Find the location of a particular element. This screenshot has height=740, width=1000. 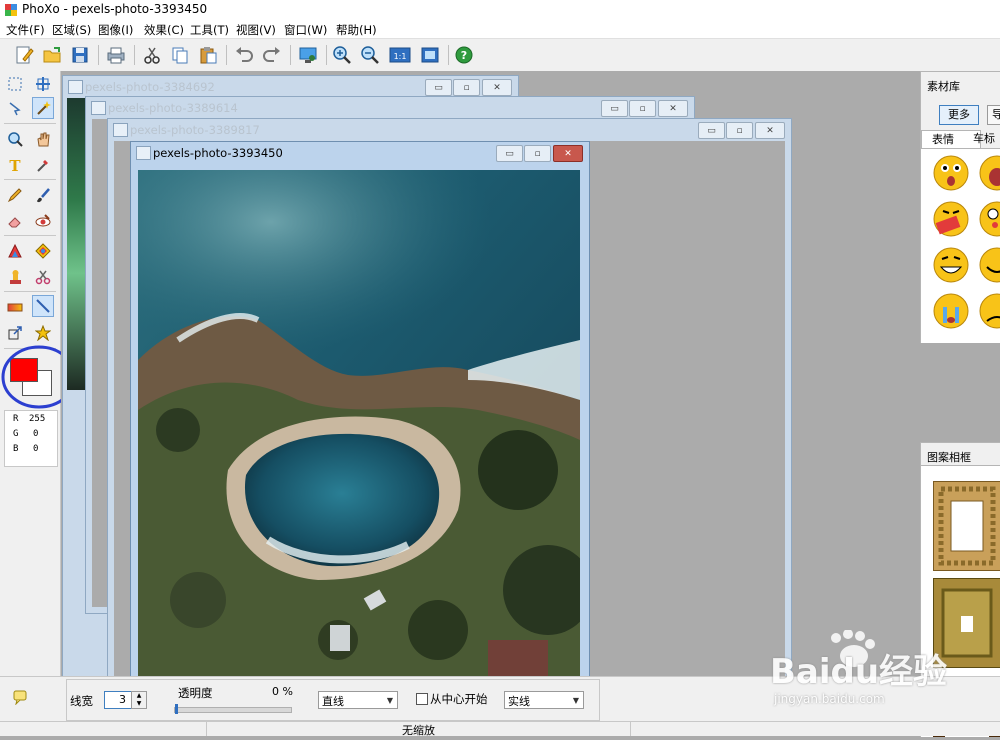

zoom-icon is located at coordinates (15, 139).